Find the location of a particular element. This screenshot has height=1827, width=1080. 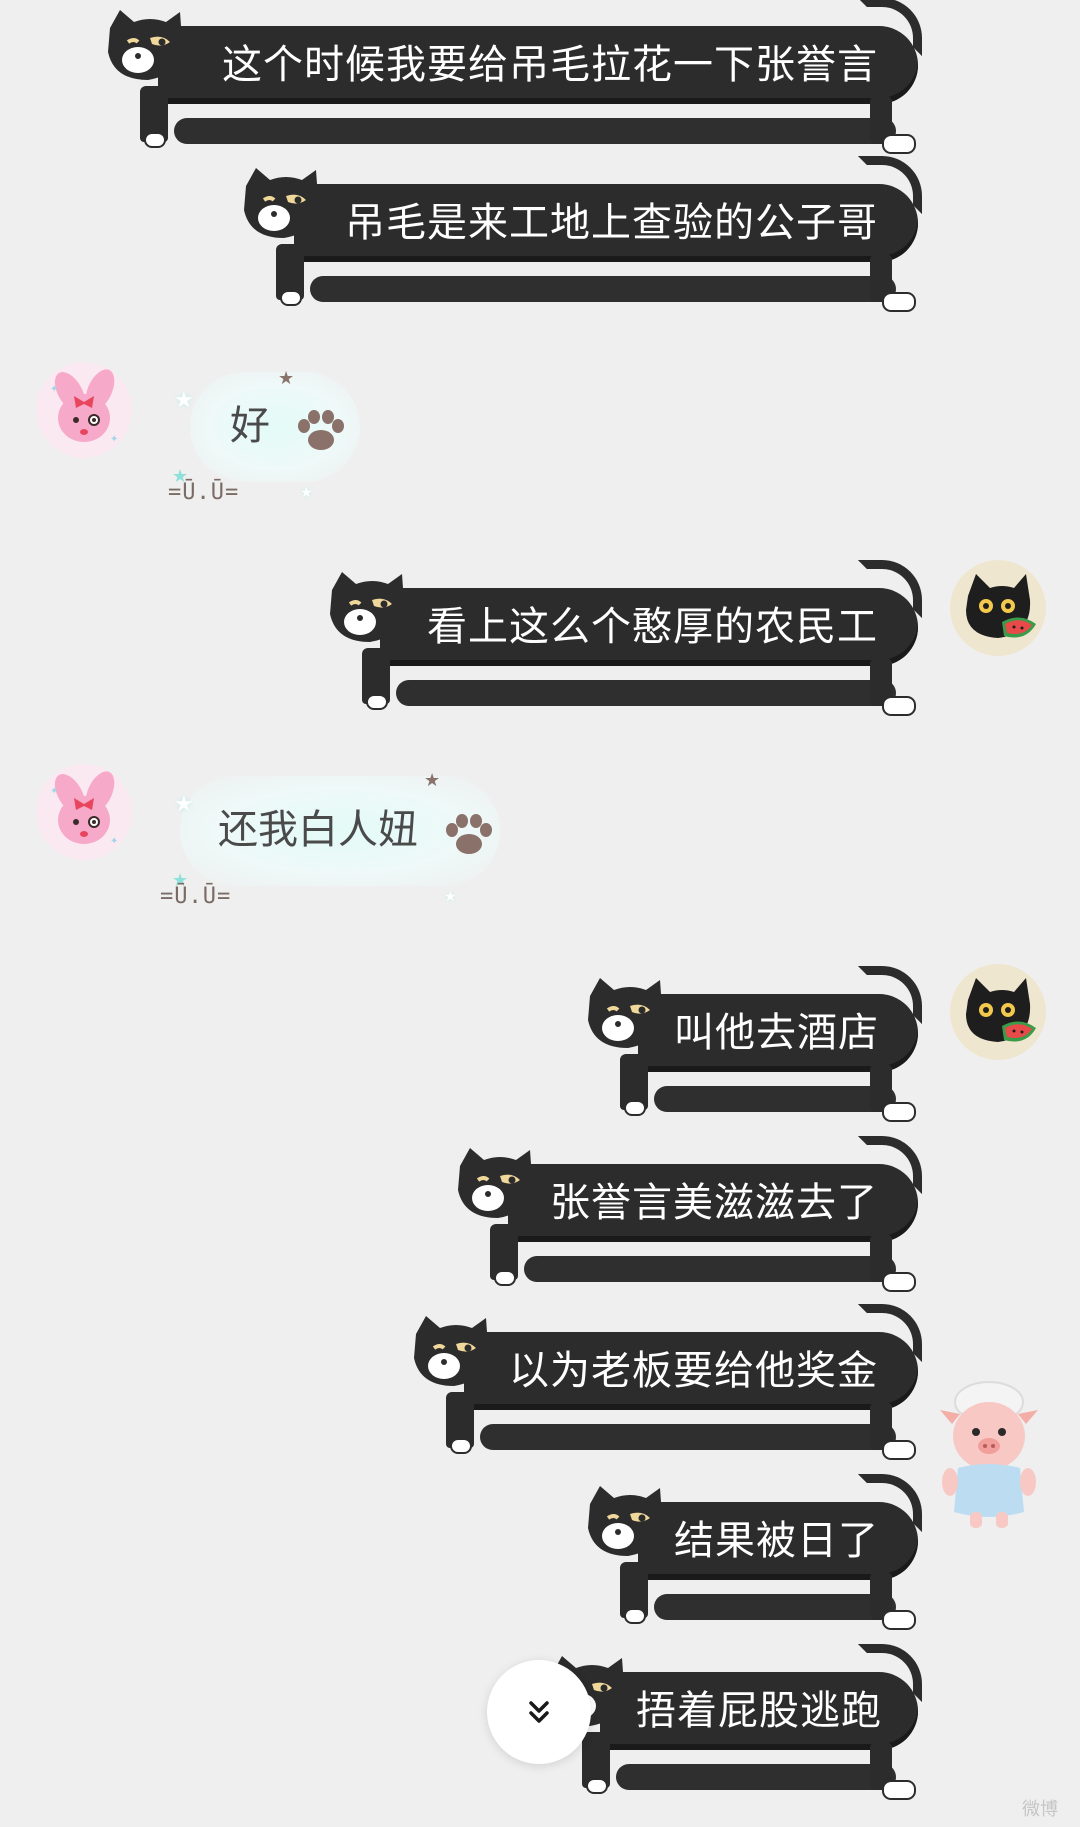

message-text: 这个时候我要给吊毛拉花一下张誉言 is located at coordinates (550, 65).